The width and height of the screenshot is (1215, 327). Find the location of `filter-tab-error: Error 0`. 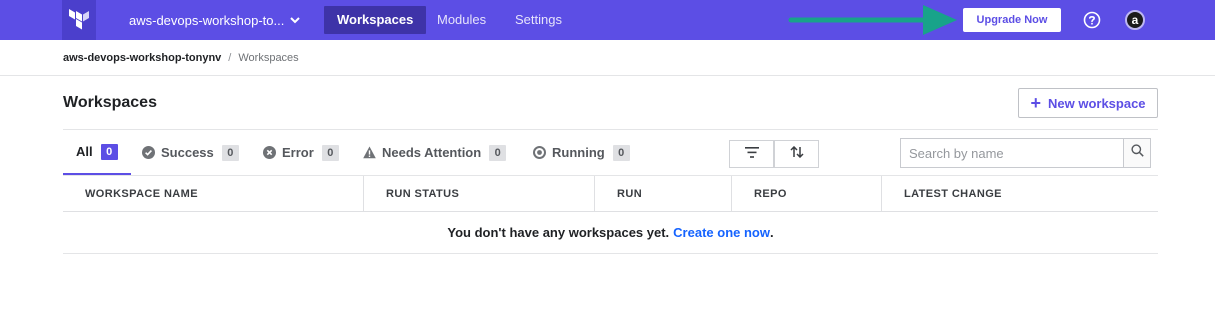

filter-tab-error: Error 0 is located at coordinates (301, 152).